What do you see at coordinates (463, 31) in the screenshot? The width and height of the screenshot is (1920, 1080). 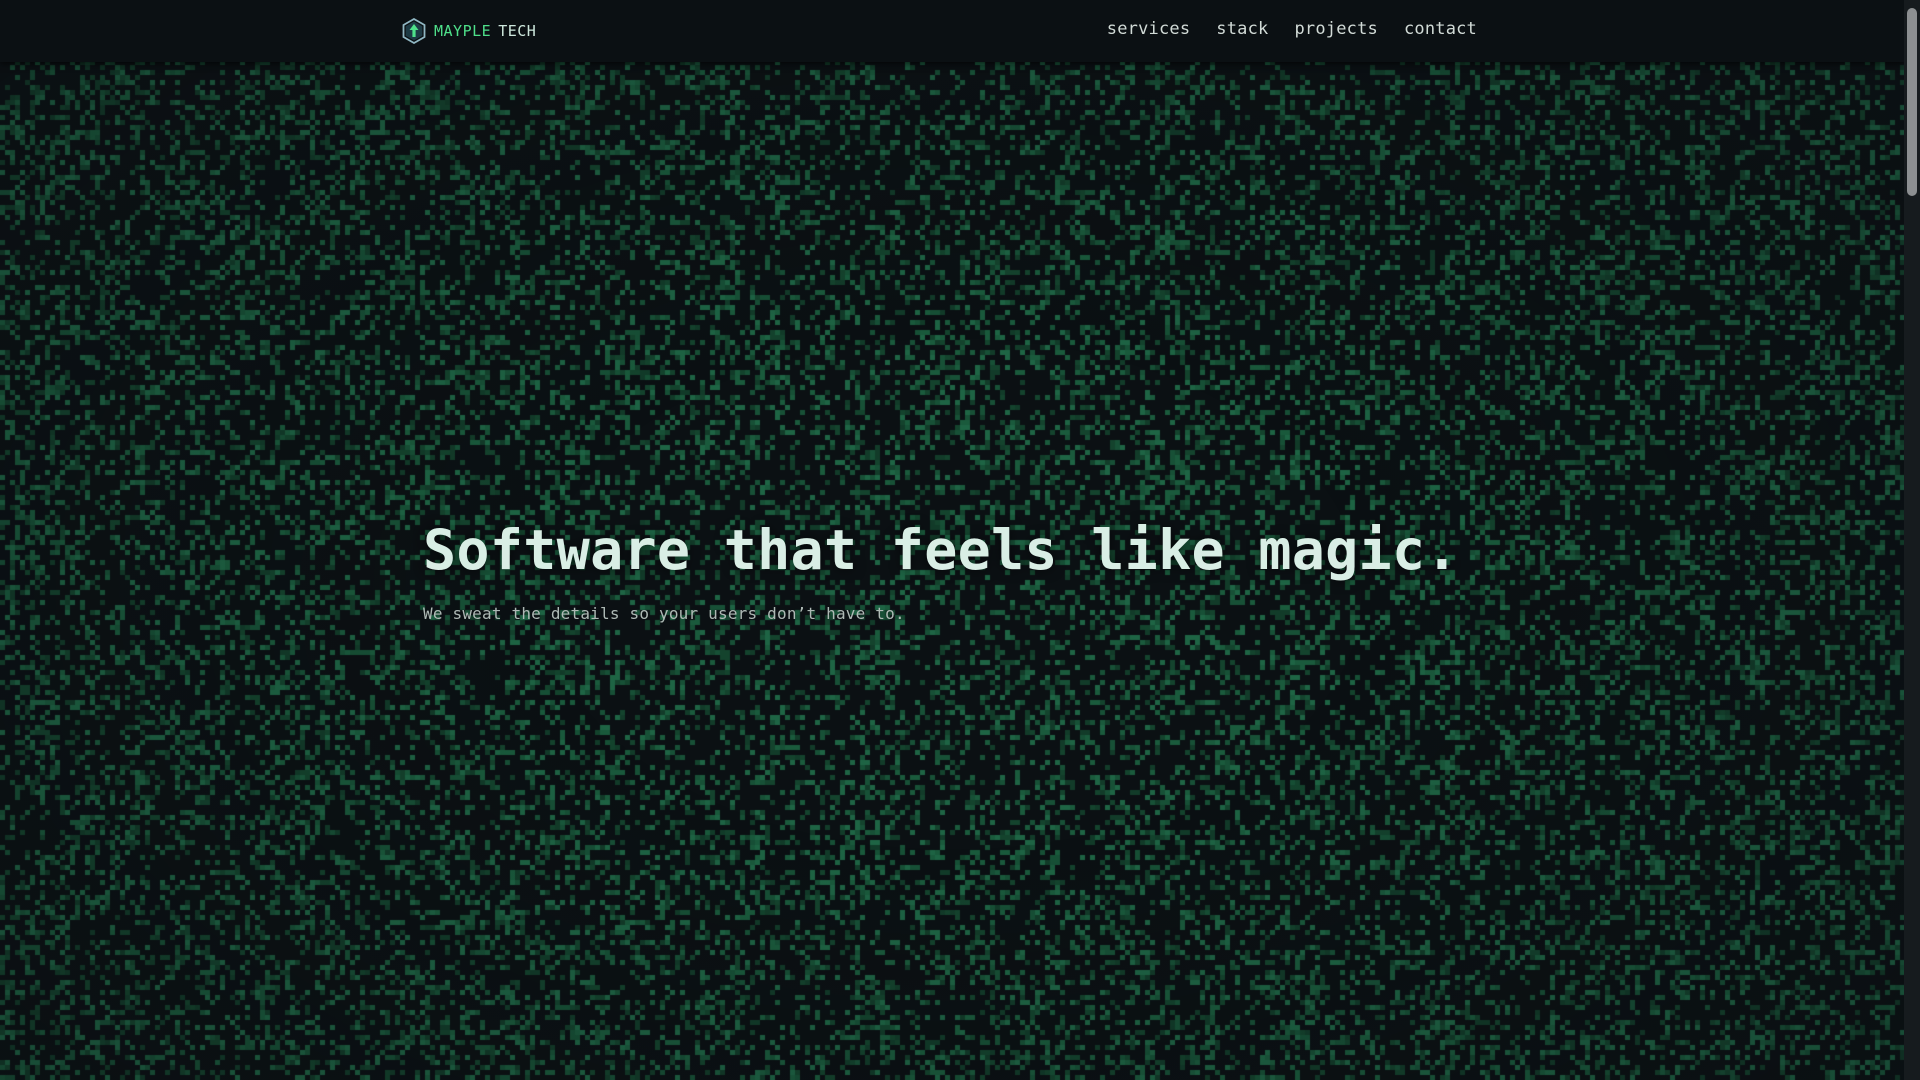 I see `brand-name-primary: MAYPLE` at bounding box center [463, 31].